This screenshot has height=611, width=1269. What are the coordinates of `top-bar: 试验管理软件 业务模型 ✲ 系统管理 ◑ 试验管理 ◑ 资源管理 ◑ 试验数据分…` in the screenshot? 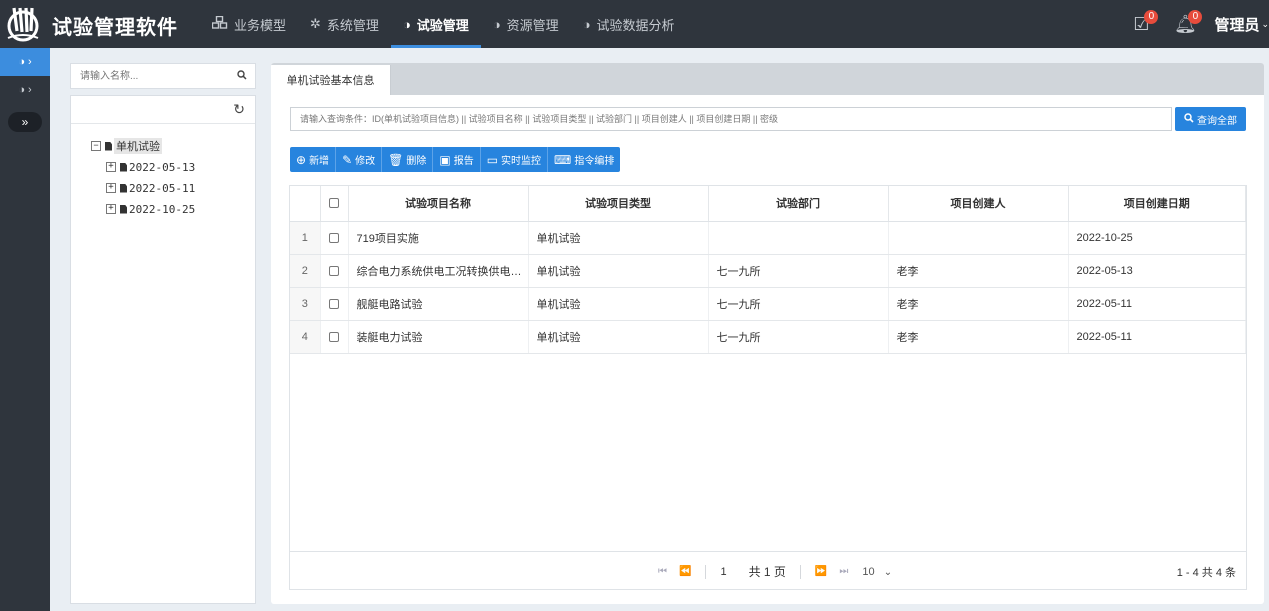 It's located at (634, 24).